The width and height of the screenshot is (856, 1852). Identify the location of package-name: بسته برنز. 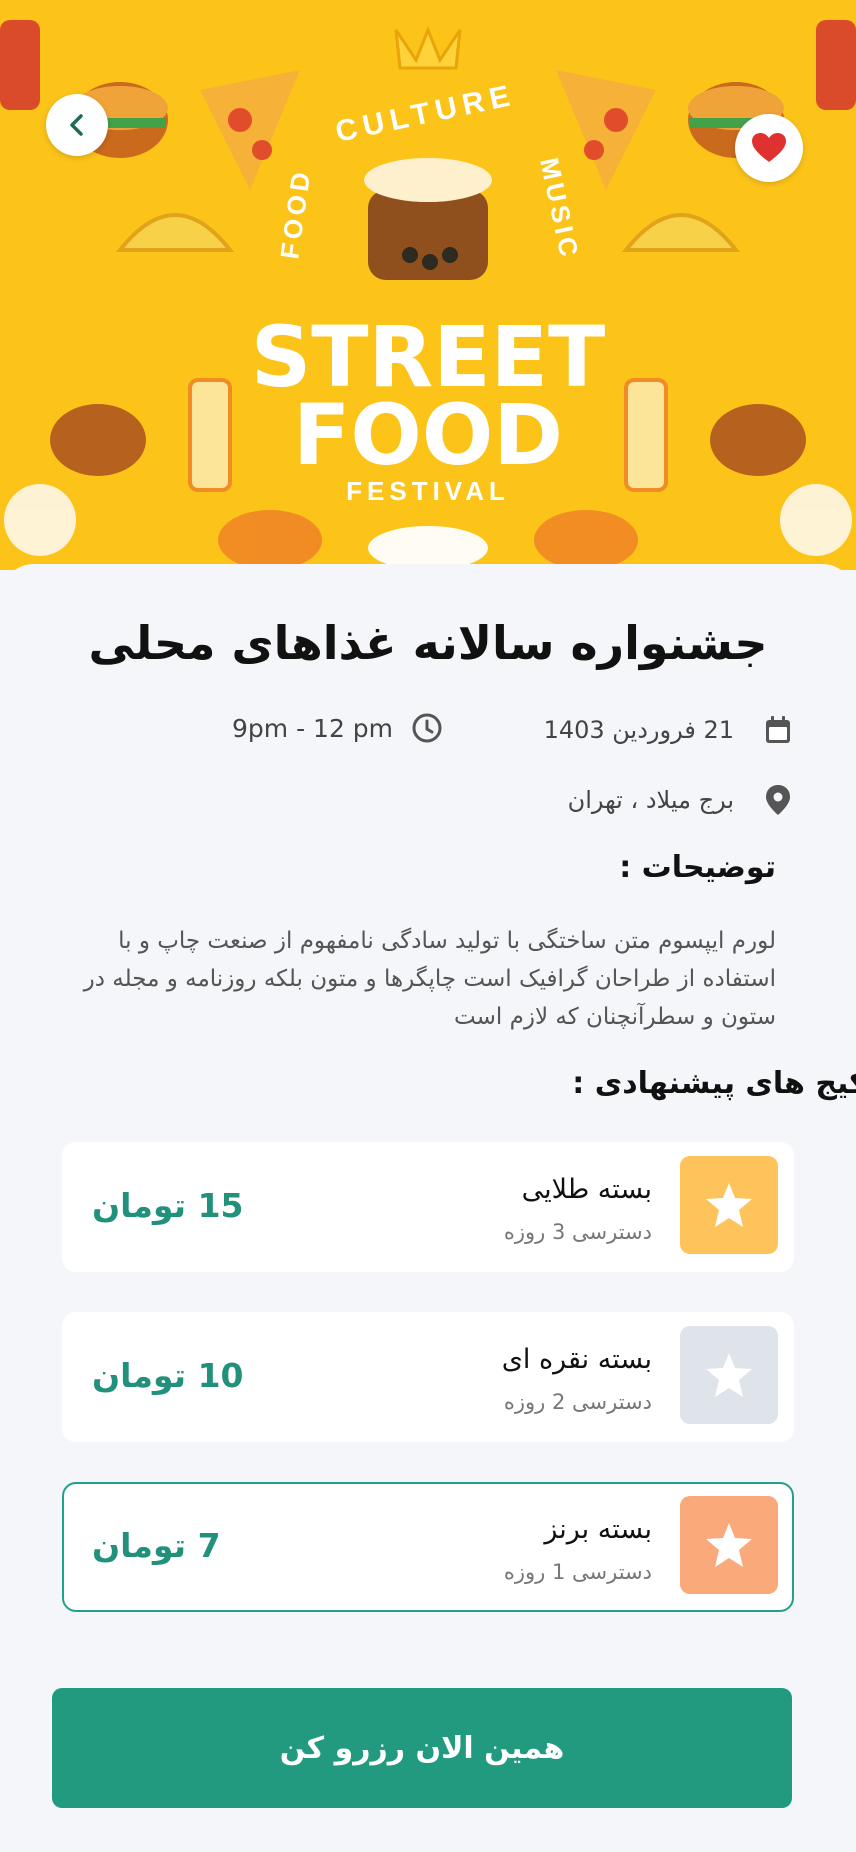
(598, 1529).